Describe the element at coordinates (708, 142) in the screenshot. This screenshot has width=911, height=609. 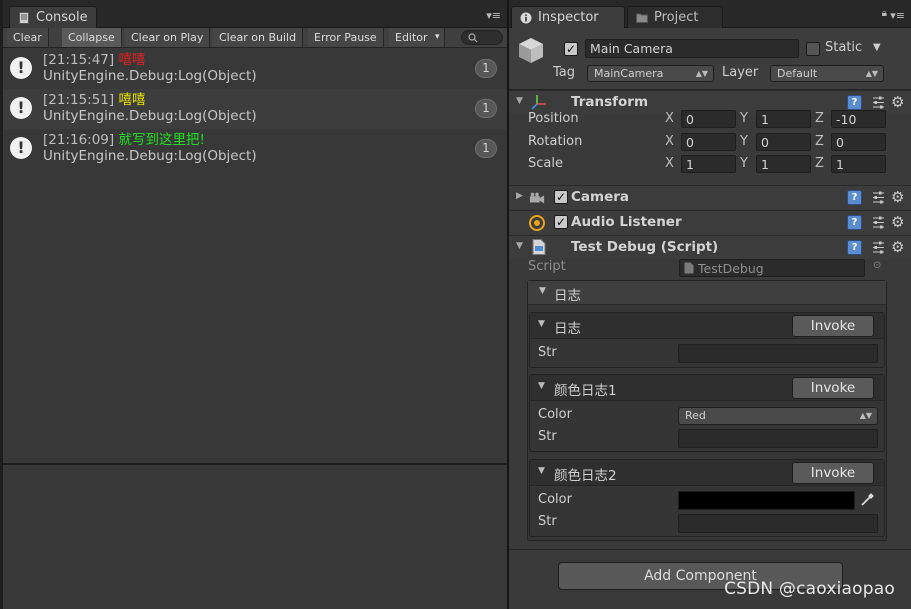
I see `rotation-x-field: 0` at that location.